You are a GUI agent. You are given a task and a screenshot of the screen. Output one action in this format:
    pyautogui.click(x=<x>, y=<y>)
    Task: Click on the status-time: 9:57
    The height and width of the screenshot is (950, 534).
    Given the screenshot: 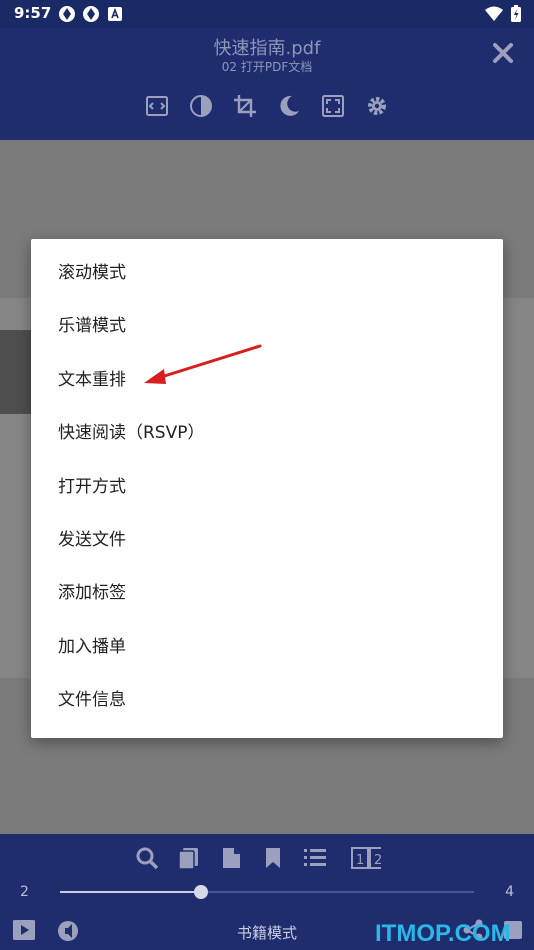 What is the action you would take?
    pyautogui.click(x=33, y=13)
    